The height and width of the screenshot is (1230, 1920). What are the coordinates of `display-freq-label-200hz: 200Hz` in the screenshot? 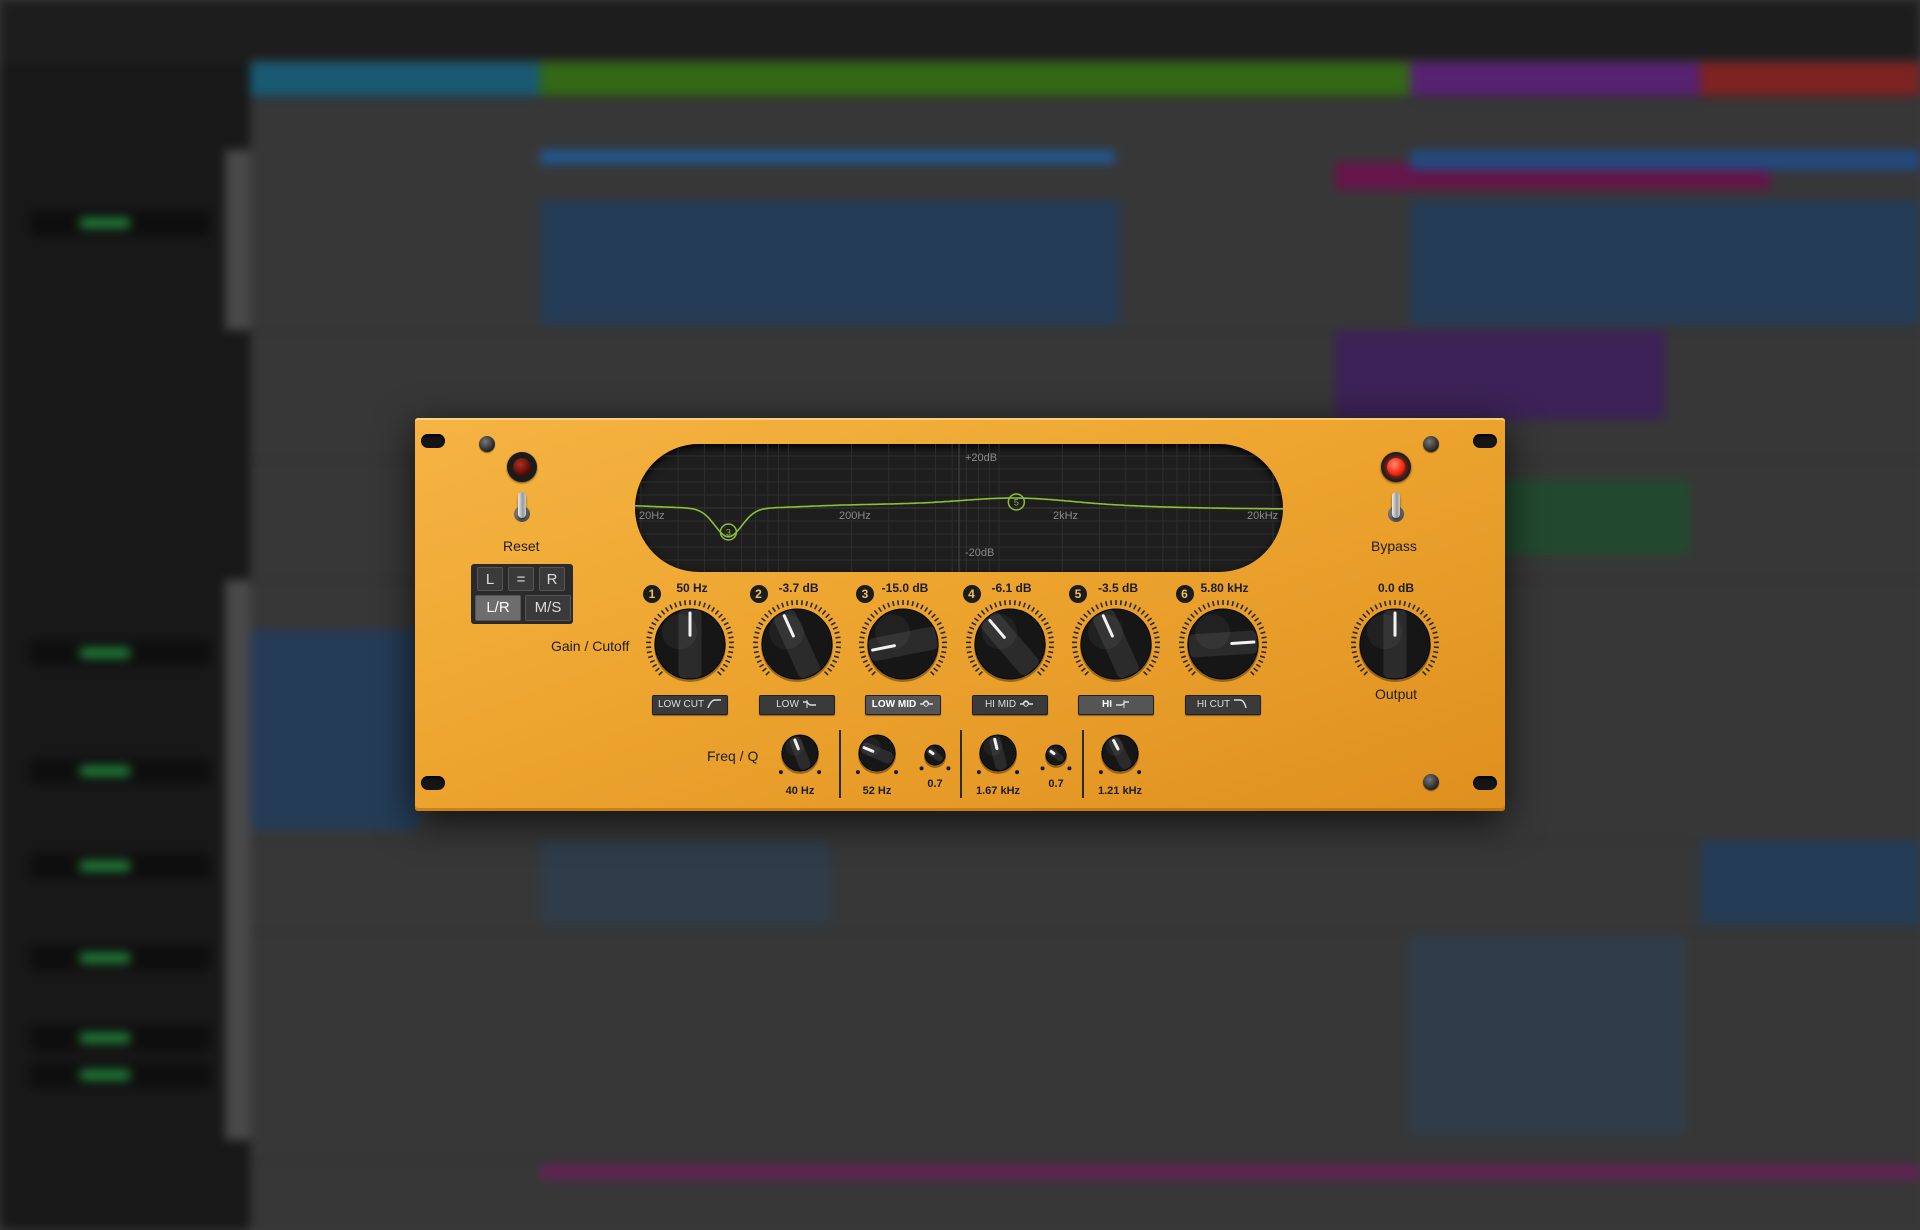 It's located at (855, 516).